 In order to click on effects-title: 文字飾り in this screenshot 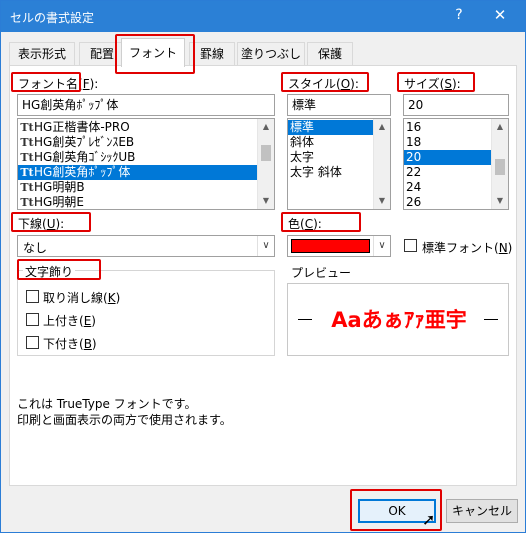, I will do `click(49, 271)`.